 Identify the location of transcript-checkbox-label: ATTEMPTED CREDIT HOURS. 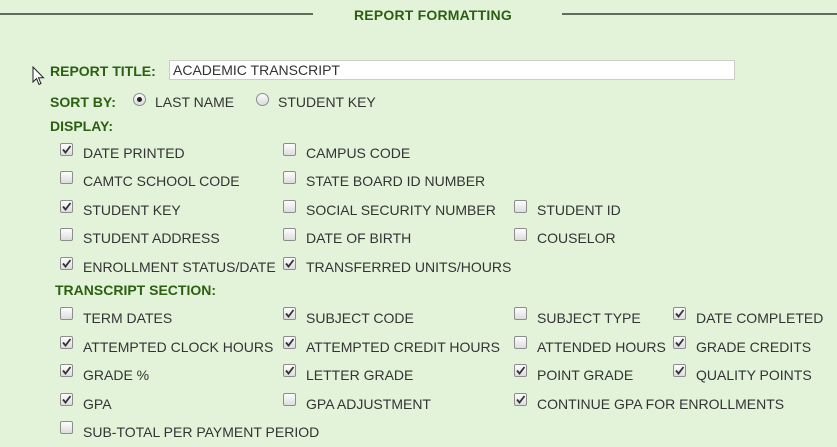
(403, 347).